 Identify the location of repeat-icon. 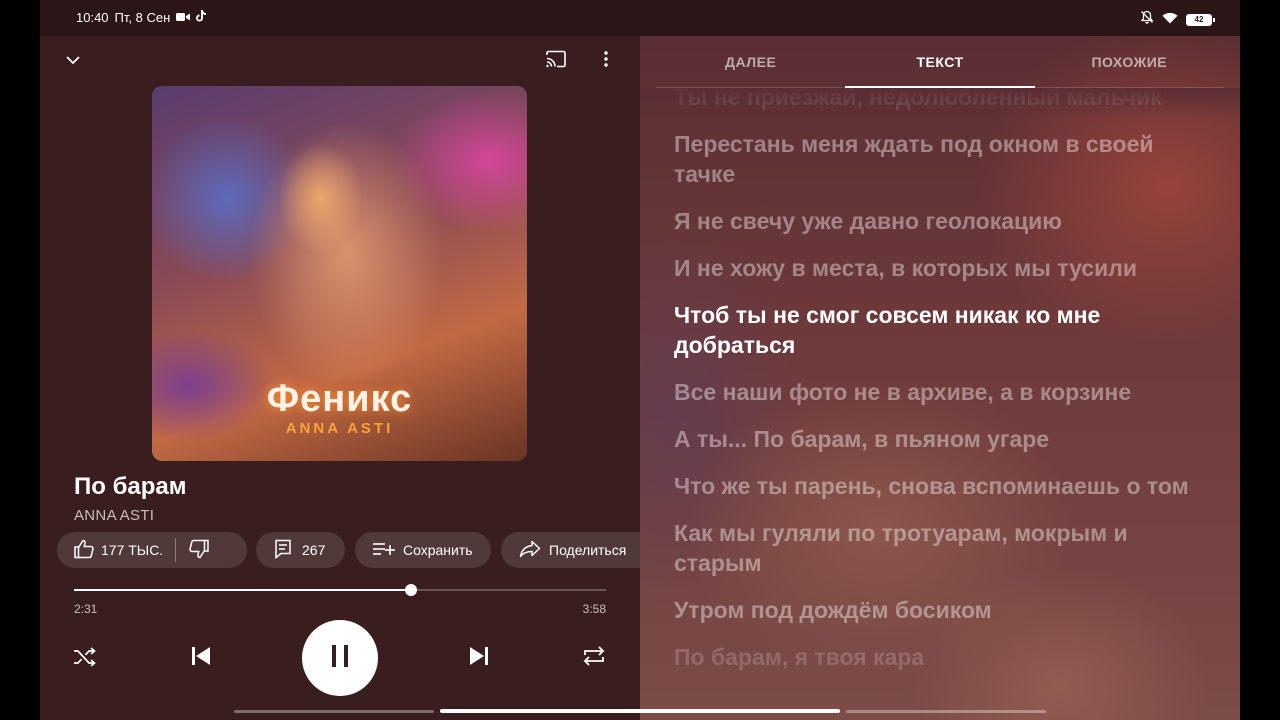
(594, 658).